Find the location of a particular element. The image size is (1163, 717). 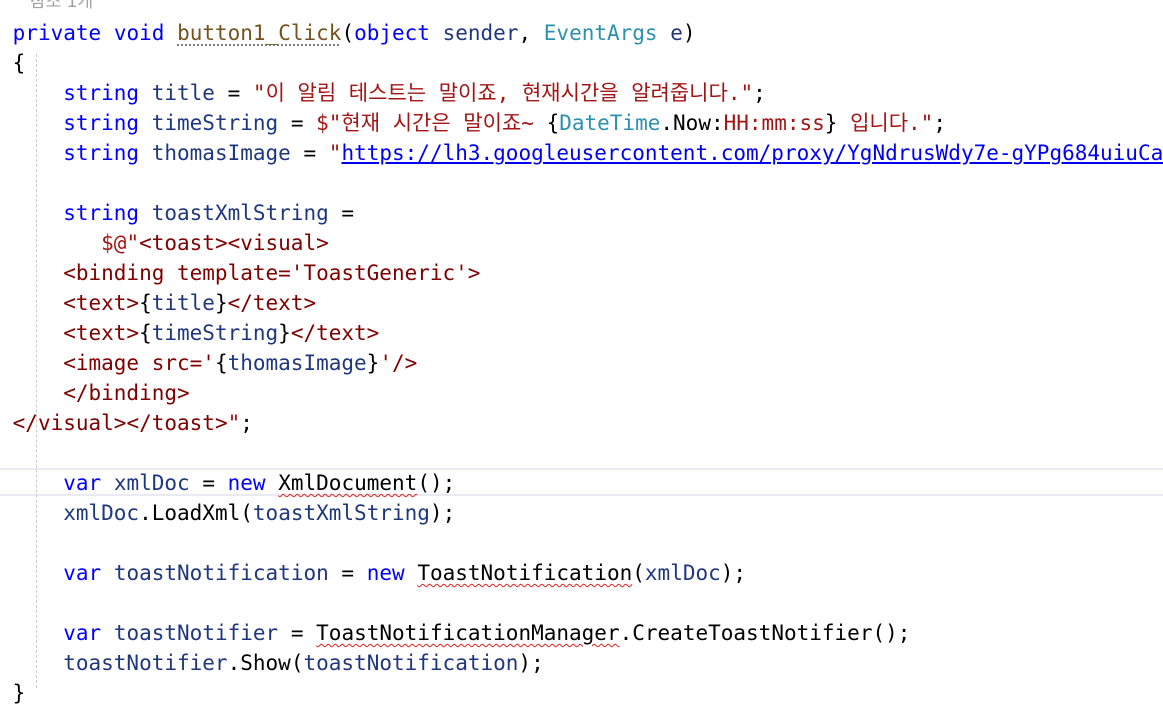

format-colon: : is located at coordinates (717, 123).